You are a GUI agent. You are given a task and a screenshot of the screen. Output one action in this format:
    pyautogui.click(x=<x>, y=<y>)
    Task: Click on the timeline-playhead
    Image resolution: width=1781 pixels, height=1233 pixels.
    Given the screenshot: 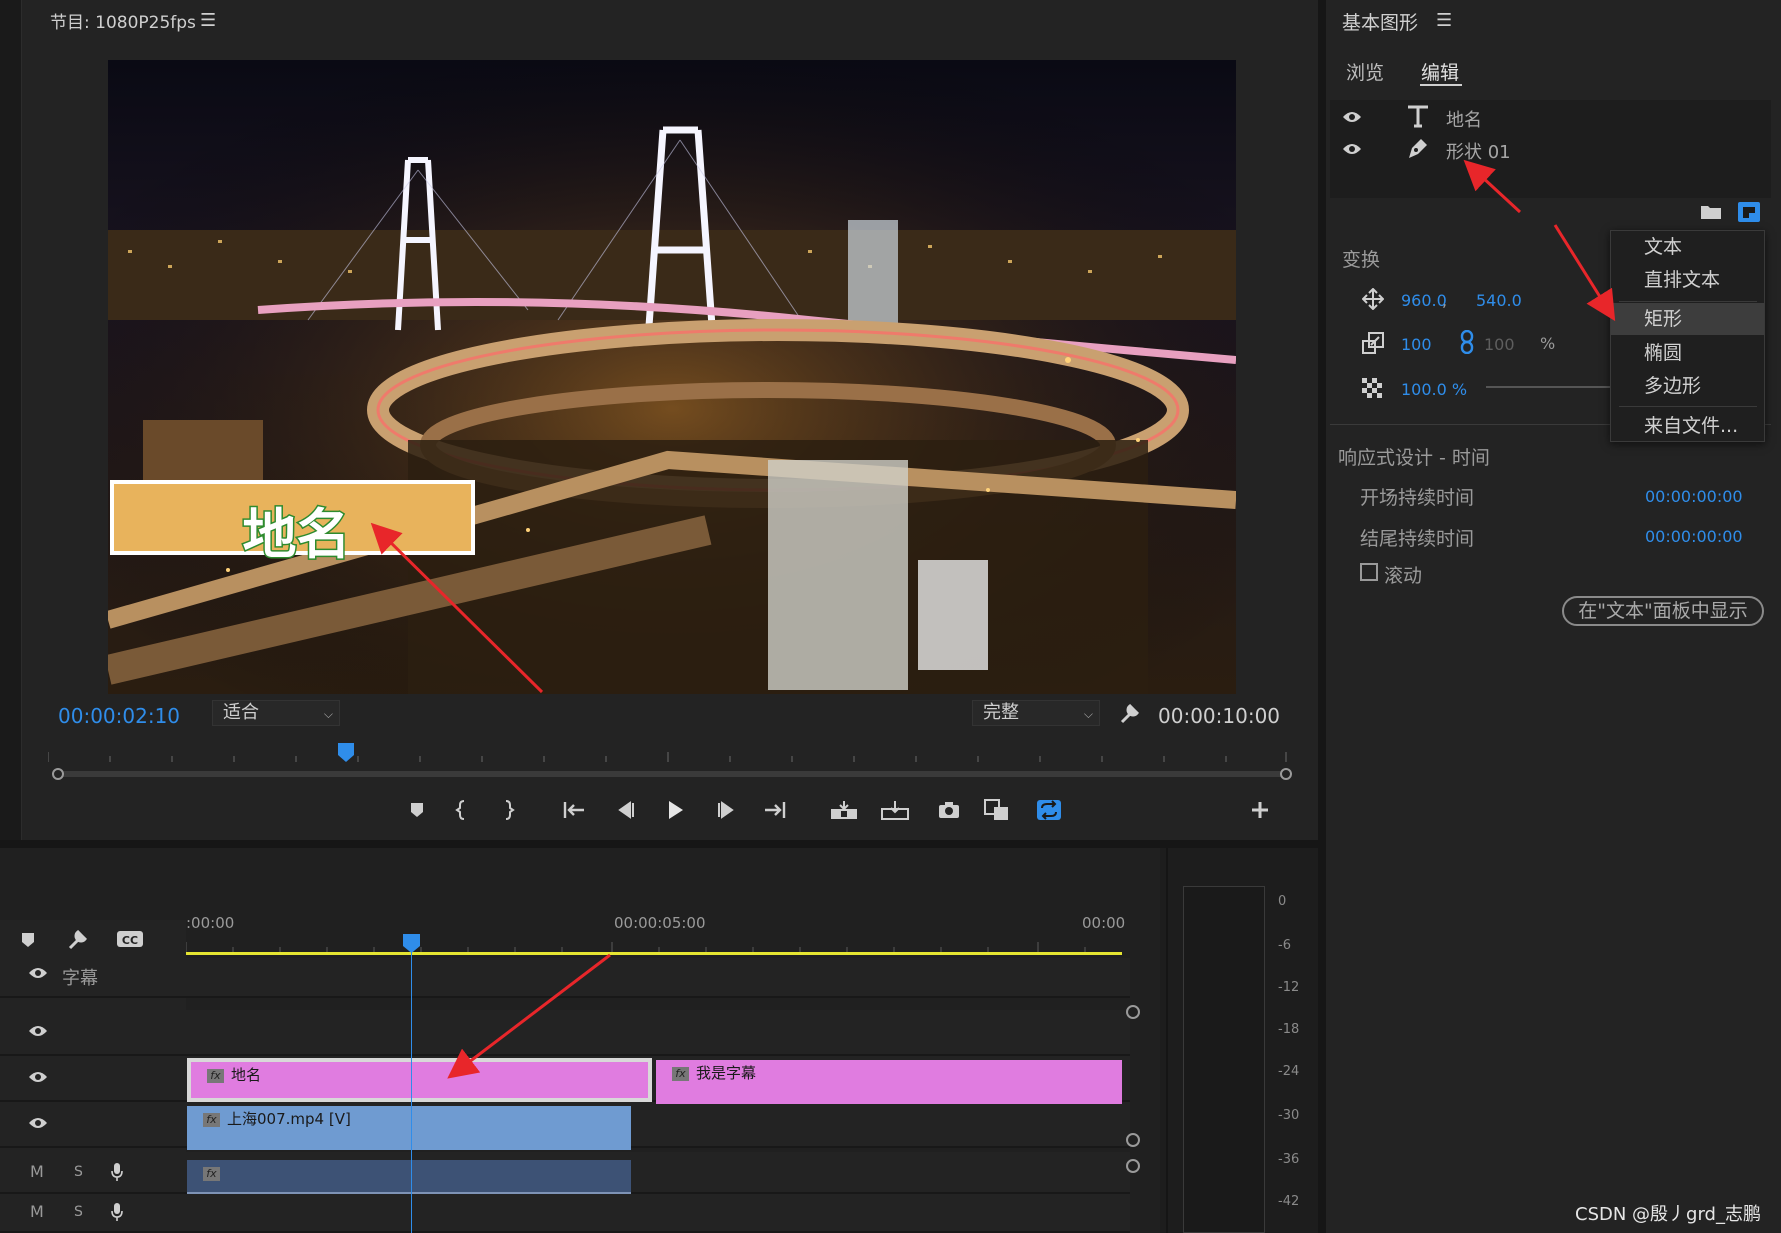 What is the action you would take?
    pyautogui.click(x=411, y=944)
    